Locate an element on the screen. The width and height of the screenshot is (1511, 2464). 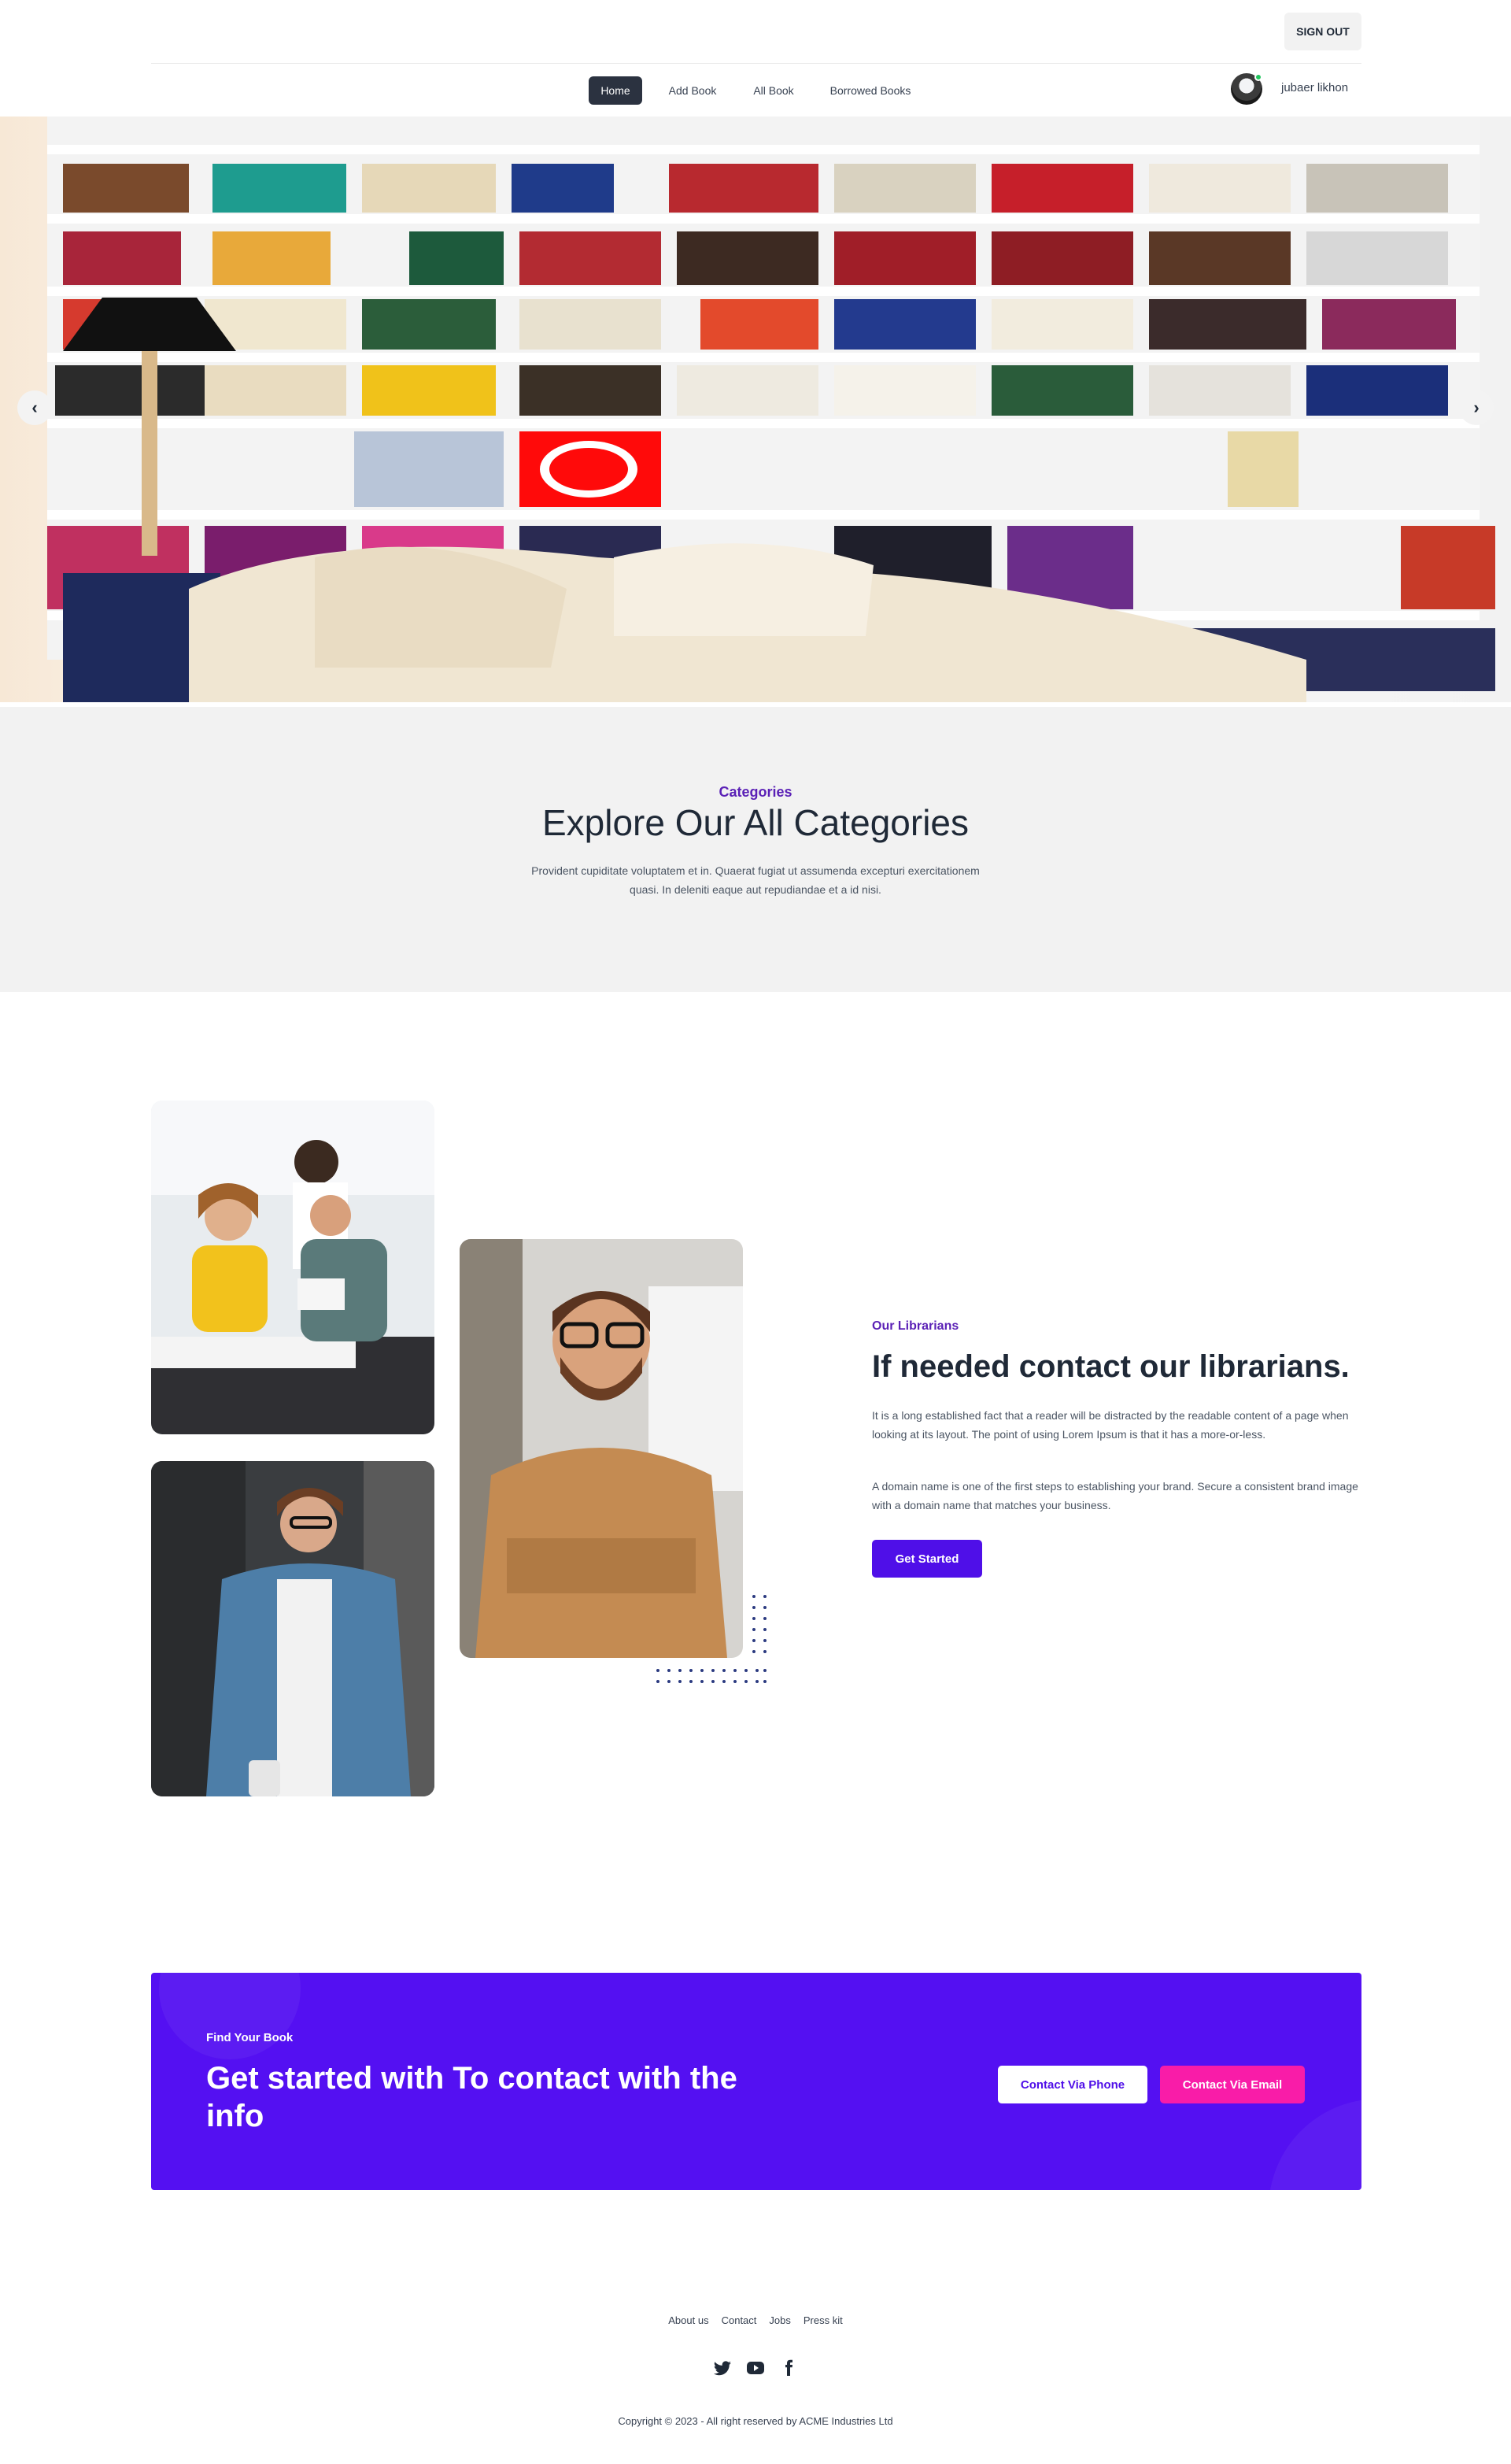
contact-via-email-button: Contact Via Email is located at coordinates (1232, 2084).